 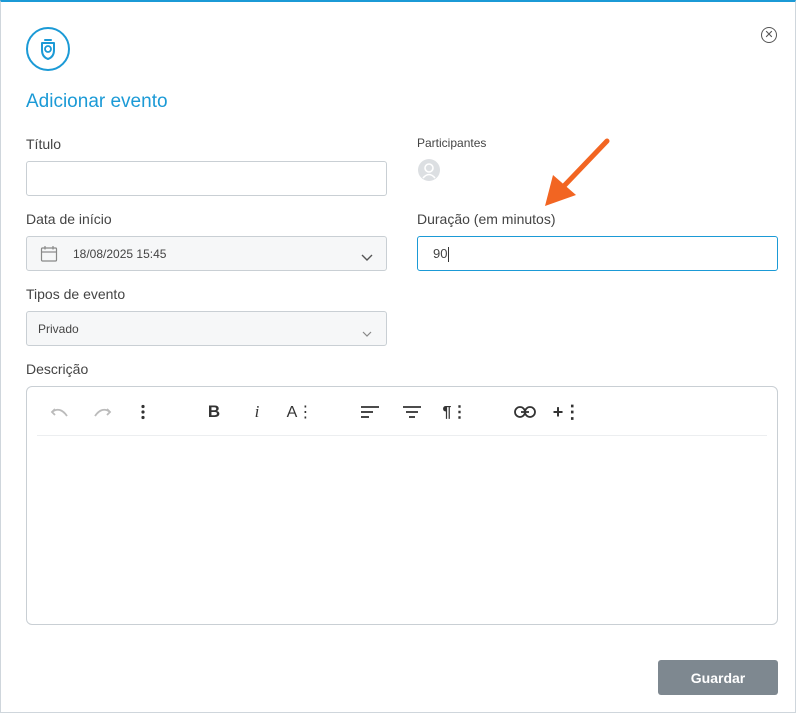 What do you see at coordinates (143, 412) in the screenshot?
I see `more-vertical-icon` at bounding box center [143, 412].